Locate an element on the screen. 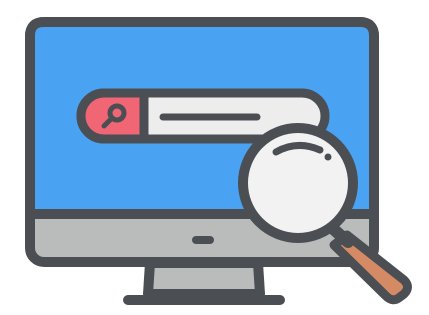 This screenshot has height=315, width=429. magnifier-glare-dot is located at coordinates (328, 157).